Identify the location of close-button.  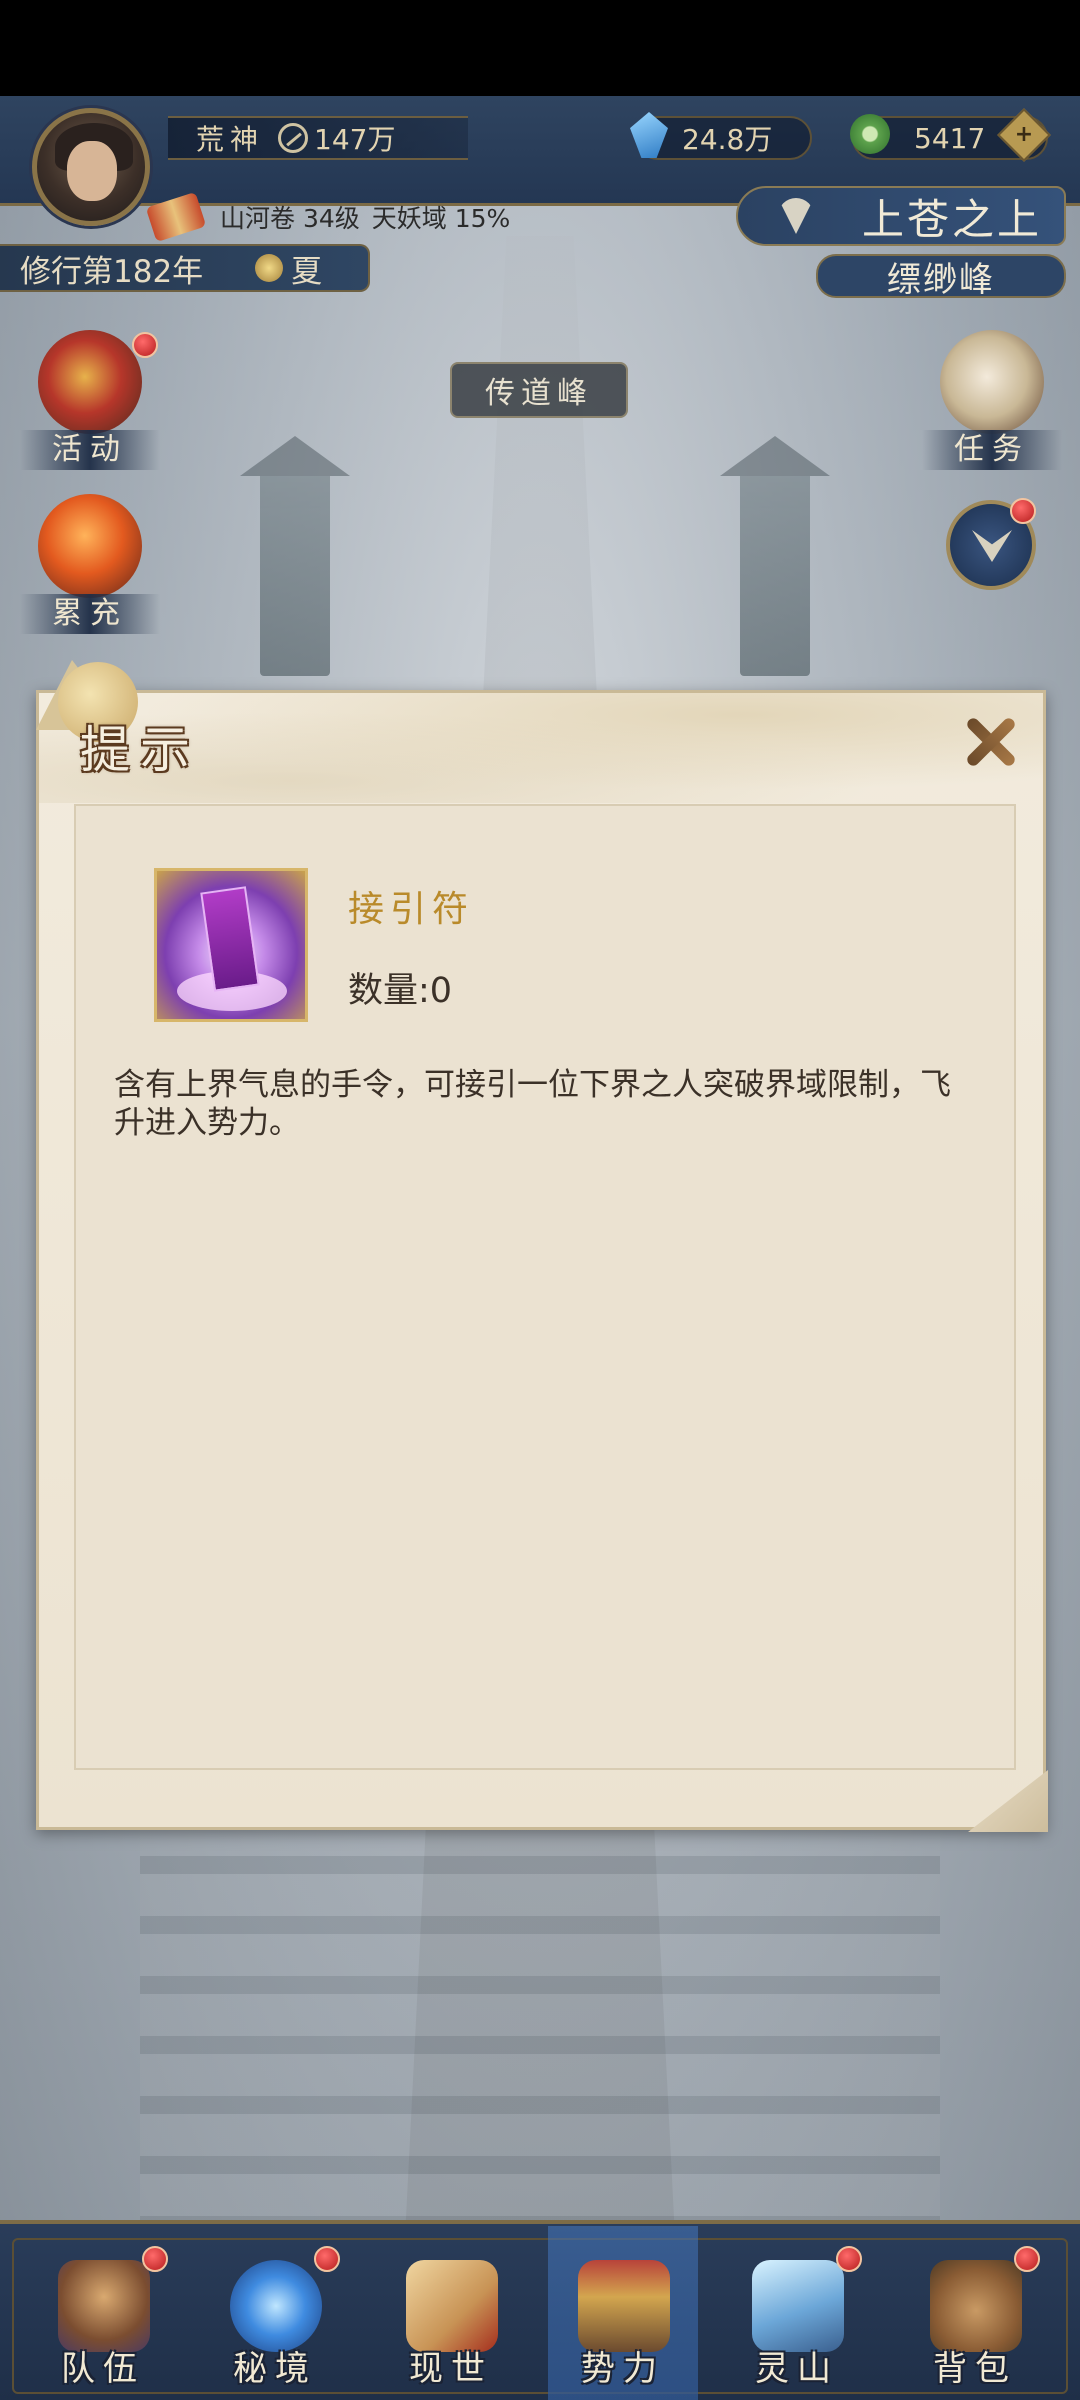
(990, 742).